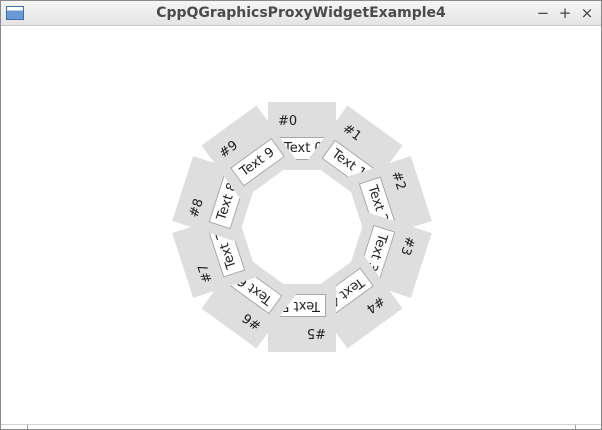 The width and height of the screenshot is (602, 430). What do you see at coordinates (565, 13) in the screenshot?
I see `maximize-button: +` at bounding box center [565, 13].